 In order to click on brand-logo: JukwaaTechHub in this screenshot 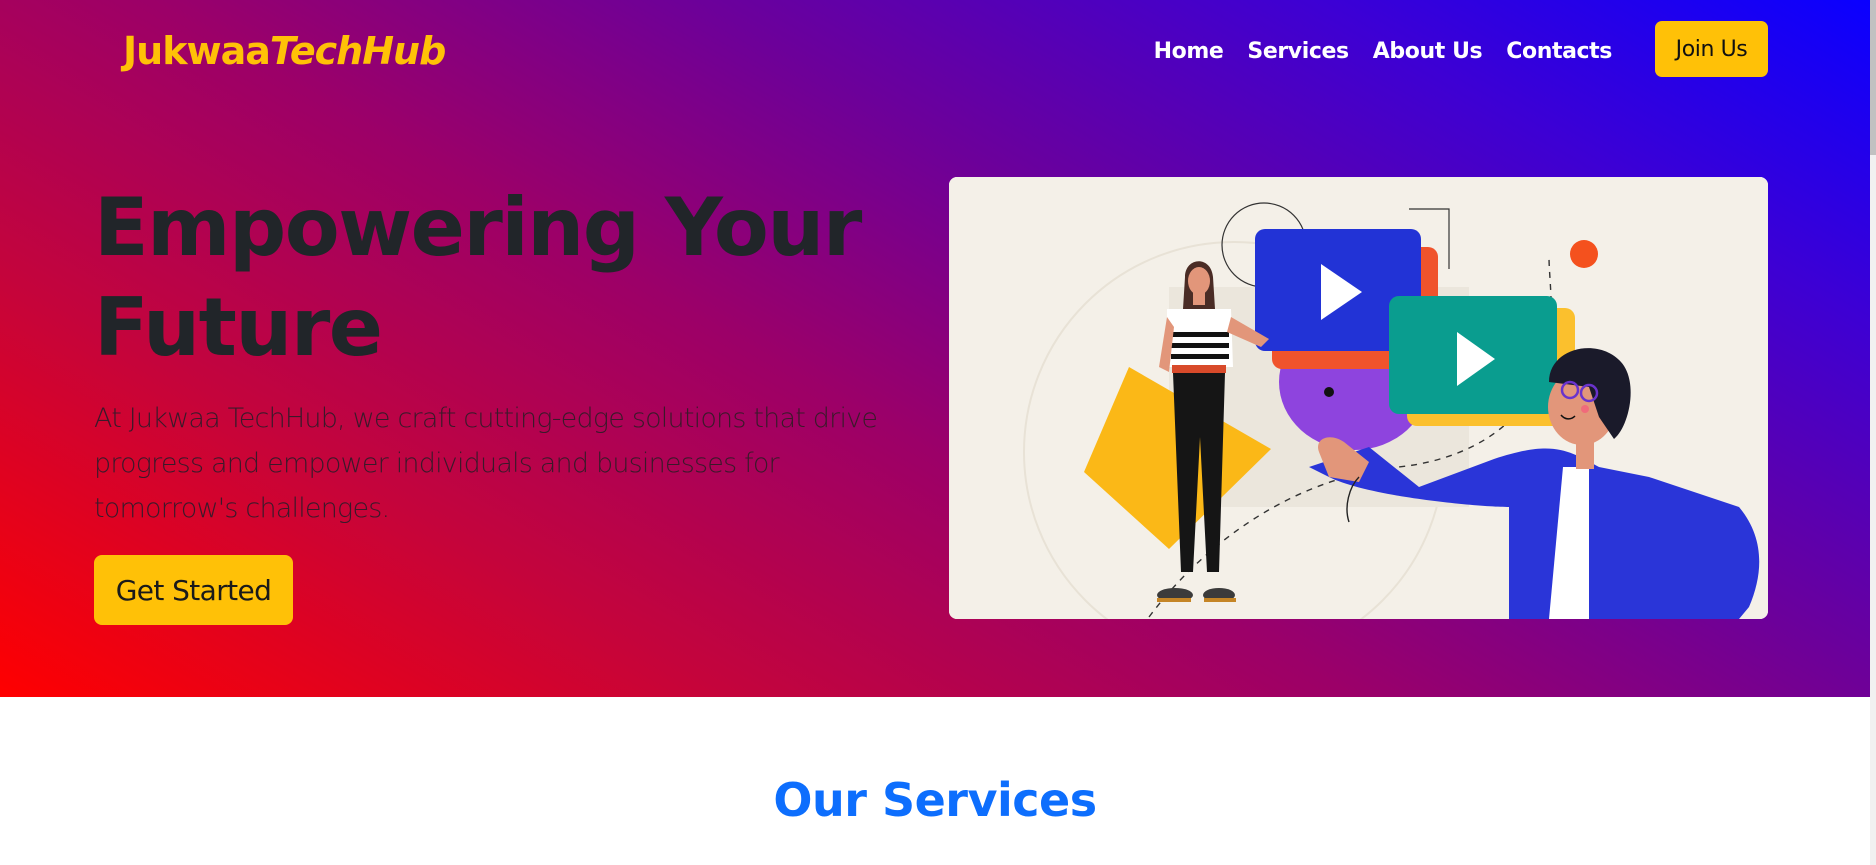, I will do `click(284, 51)`.